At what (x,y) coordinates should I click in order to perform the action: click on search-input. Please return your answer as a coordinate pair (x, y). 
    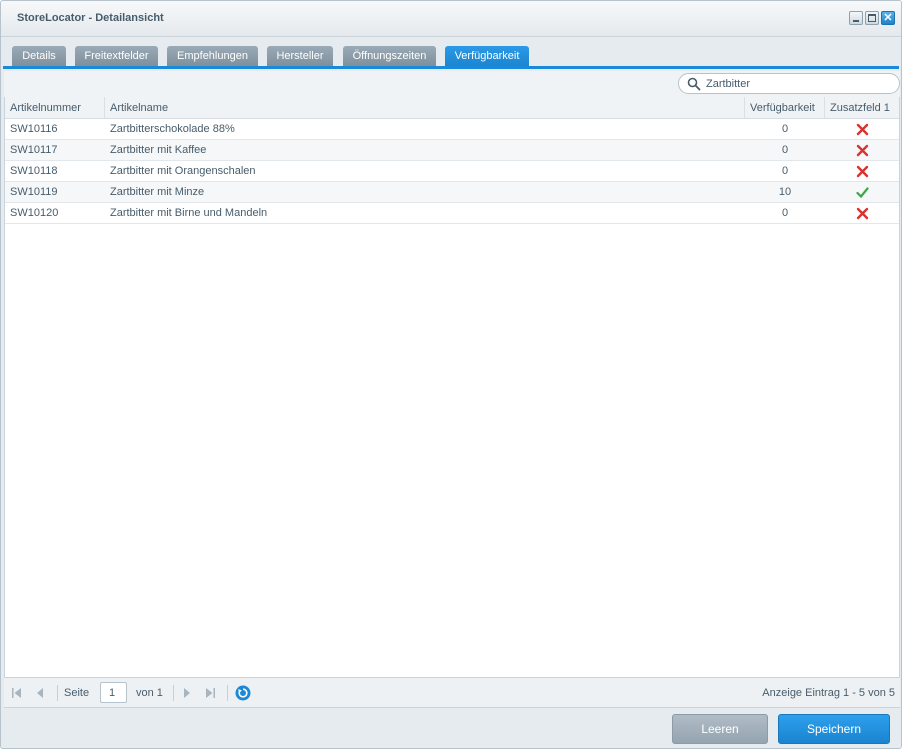
    Looking at the image, I should click on (798, 83).